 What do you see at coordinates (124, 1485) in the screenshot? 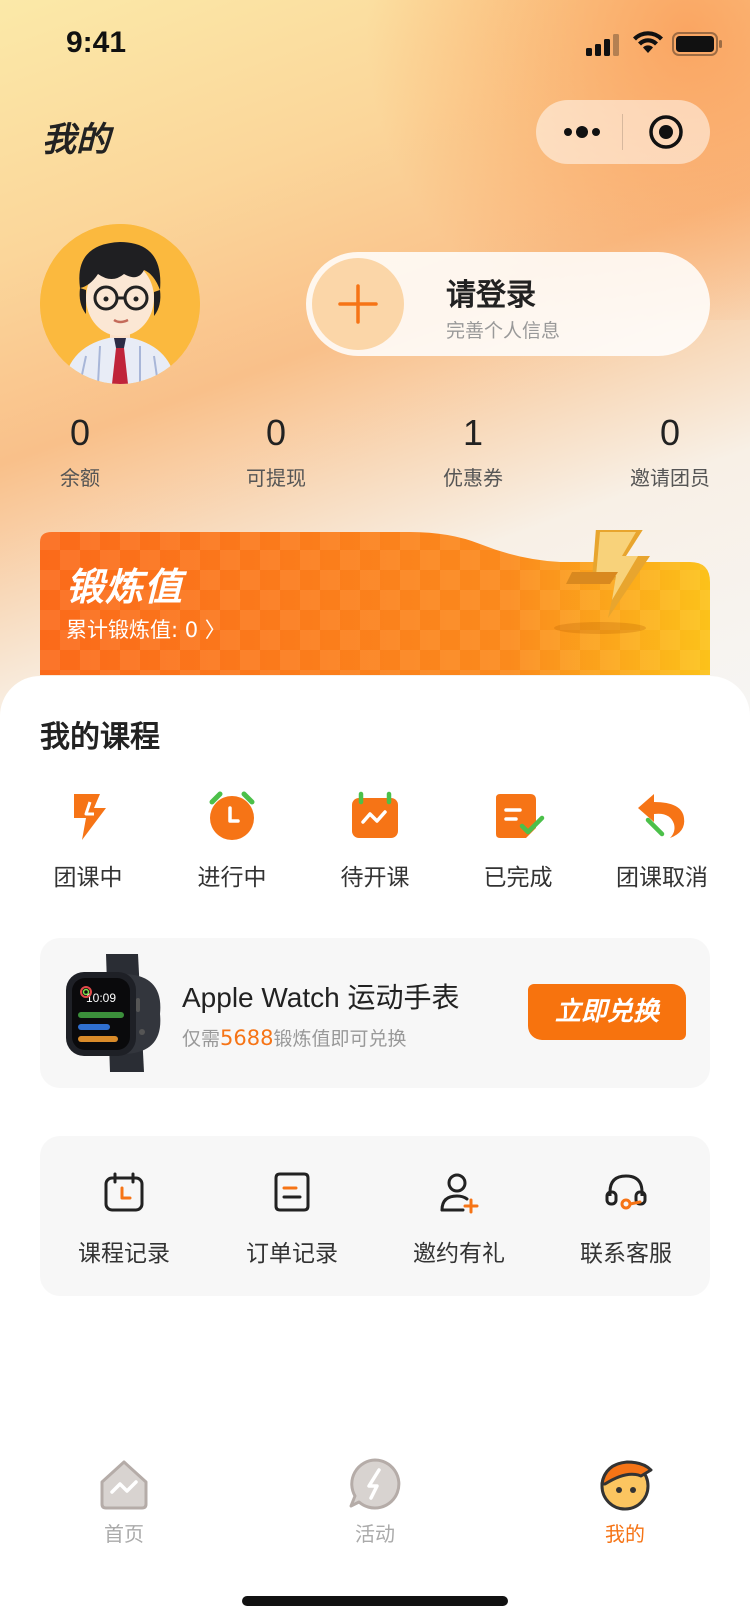
I see `home-icon` at bounding box center [124, 1485].